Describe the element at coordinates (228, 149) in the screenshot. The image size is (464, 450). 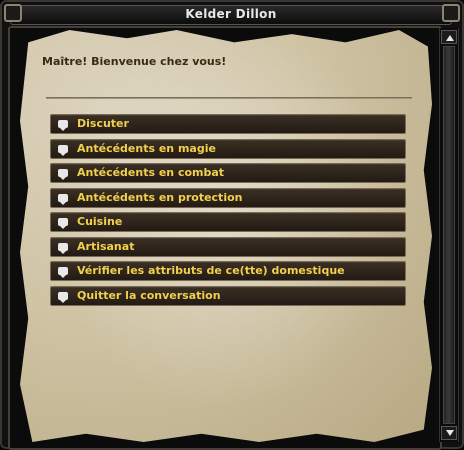
I see `dialog-option-magic-background: Antécédents en magie` at that location.